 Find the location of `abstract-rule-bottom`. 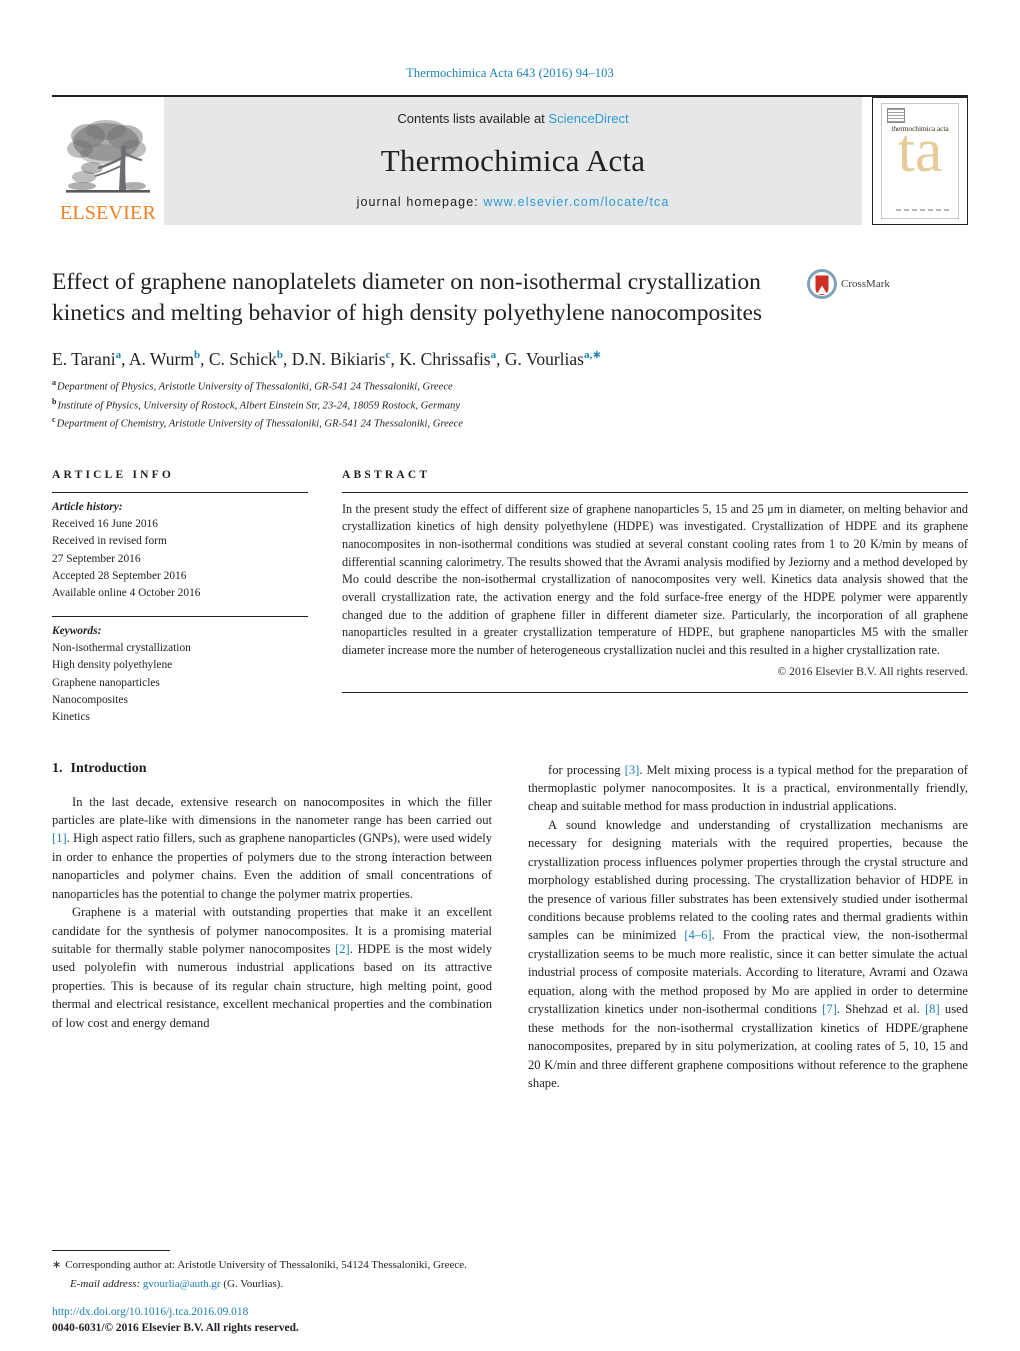

abstract-rule-bottom is located at coordinates (655, 692).